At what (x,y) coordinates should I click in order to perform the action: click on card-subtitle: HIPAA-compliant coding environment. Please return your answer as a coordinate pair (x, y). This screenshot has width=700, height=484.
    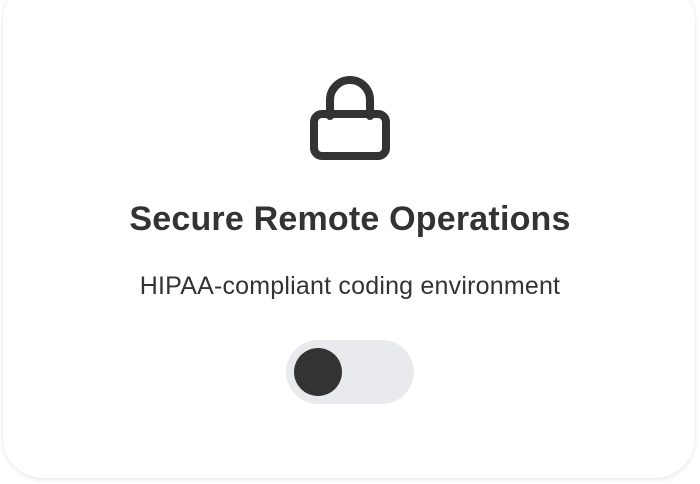
    Looking at the image, I should click on (350, 286).